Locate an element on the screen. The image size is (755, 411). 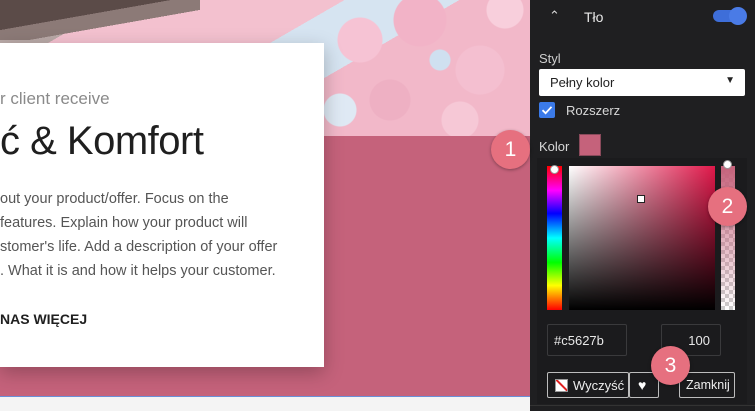
chevron-up-icon: ⌃ is located at coordinates (554, 16).